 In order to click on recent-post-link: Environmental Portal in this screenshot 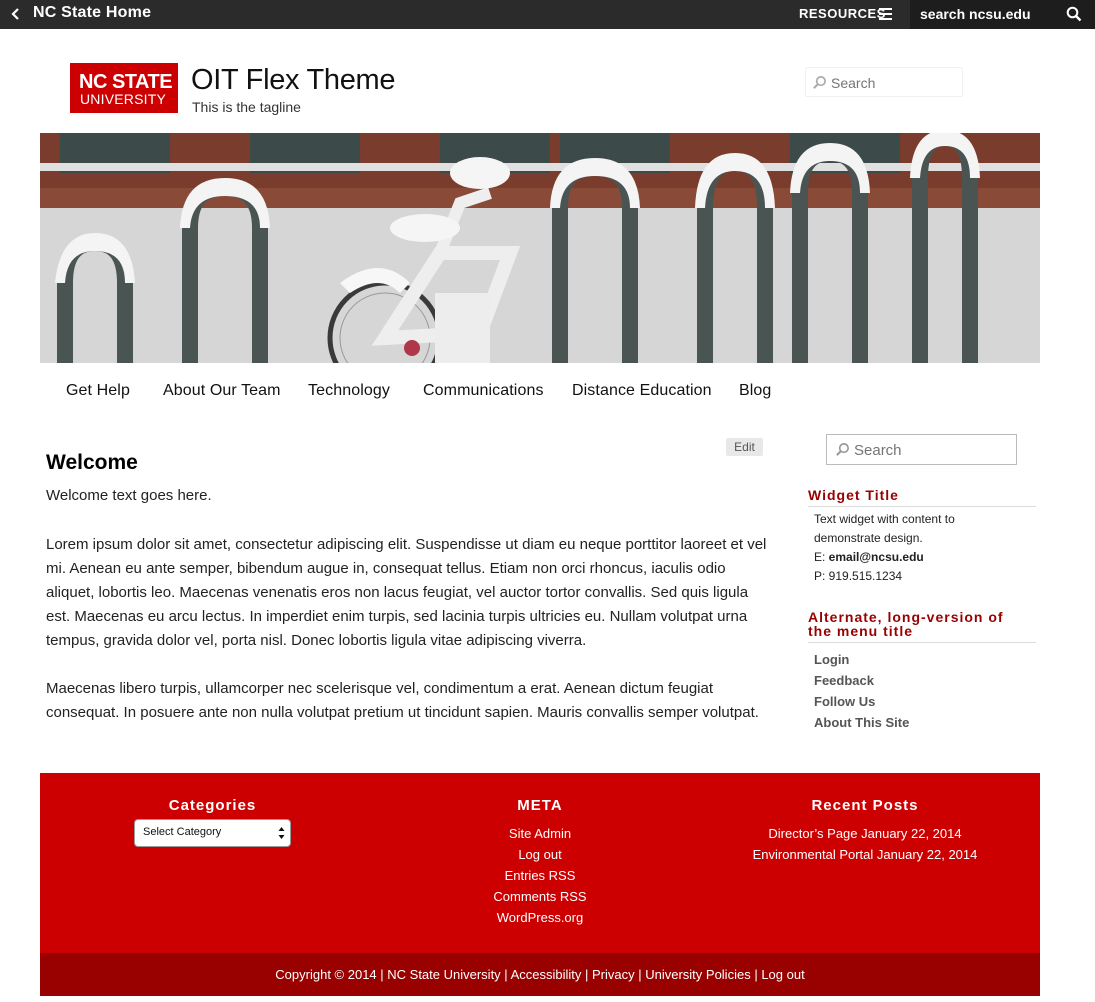, I will do `click(813, 854)`.